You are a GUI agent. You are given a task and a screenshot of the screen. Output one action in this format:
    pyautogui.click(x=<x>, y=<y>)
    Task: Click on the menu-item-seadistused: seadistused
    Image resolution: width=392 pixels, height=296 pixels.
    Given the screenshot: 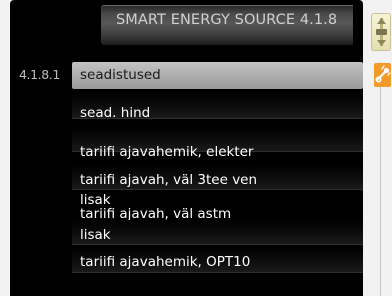 What is the action you would take?
    pyautogui.click(x=120, y=75)
    